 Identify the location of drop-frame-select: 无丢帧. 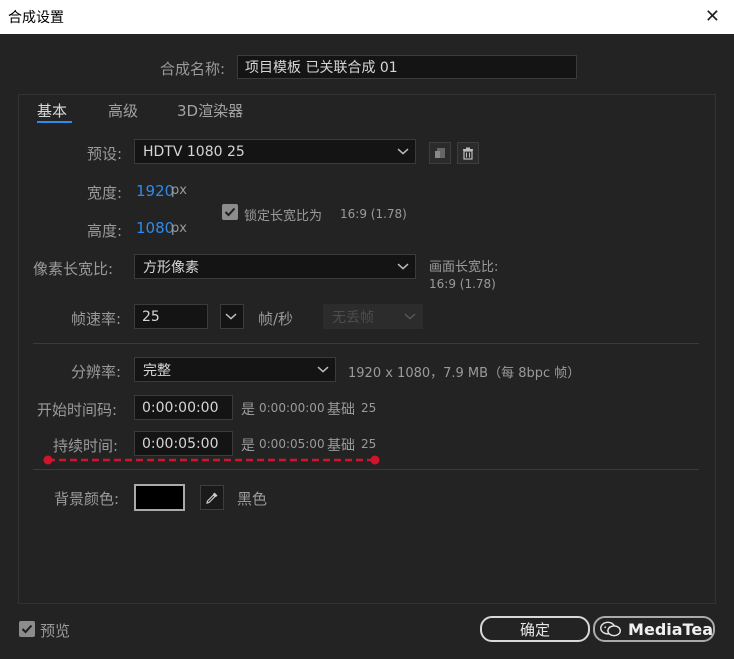
(373, 316).